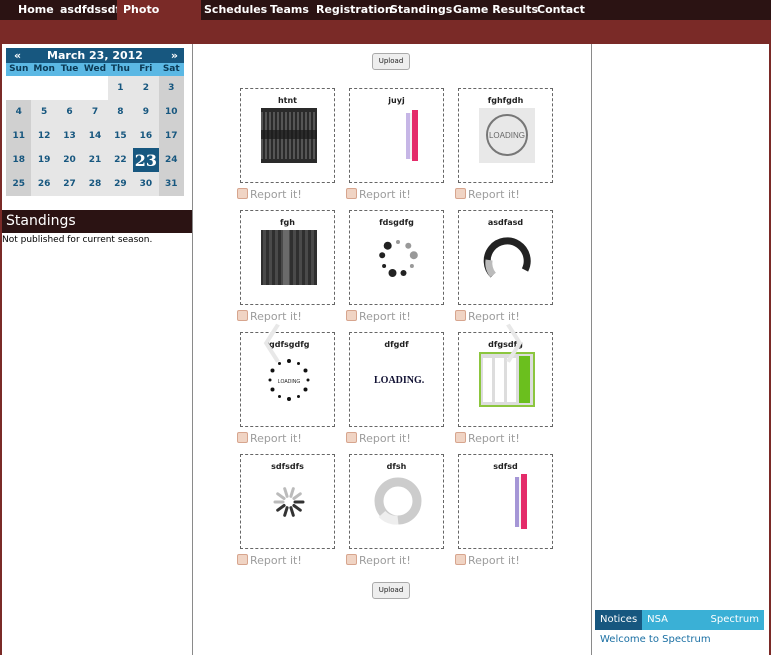  I want to click on calendar-header: « March 23, 2012 », so click(95, 55).